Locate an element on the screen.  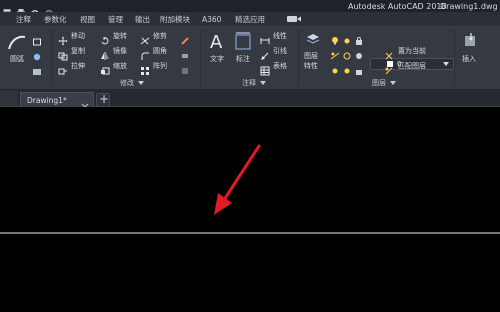
rotate-label: 旋转 is located at coordinates (120, 36).